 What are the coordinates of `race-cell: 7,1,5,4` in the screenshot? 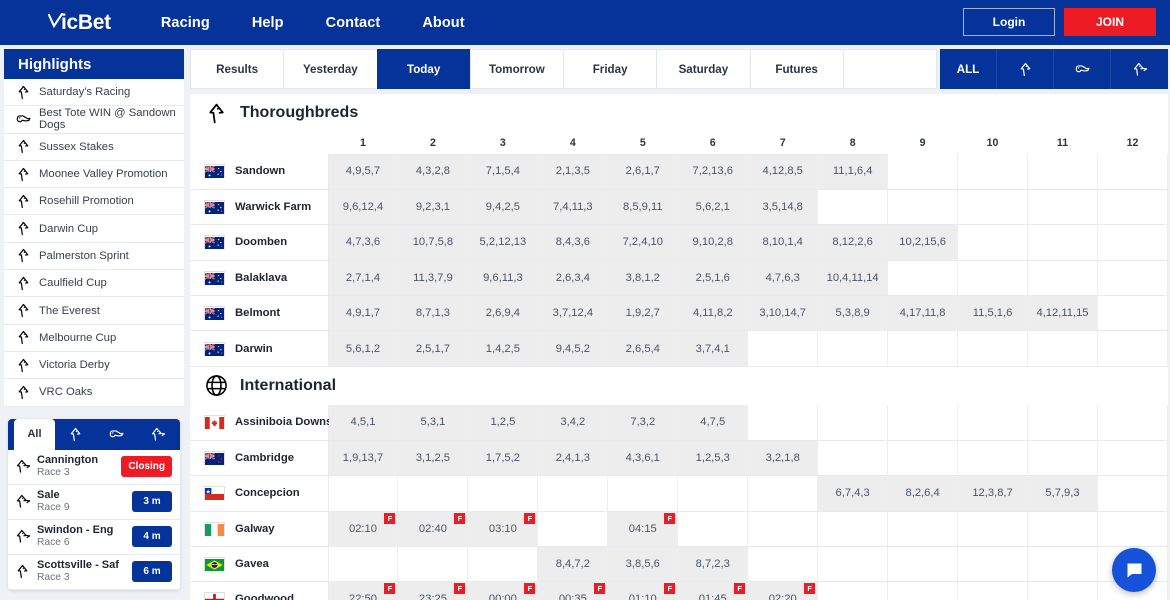 It's located at (503, 172).